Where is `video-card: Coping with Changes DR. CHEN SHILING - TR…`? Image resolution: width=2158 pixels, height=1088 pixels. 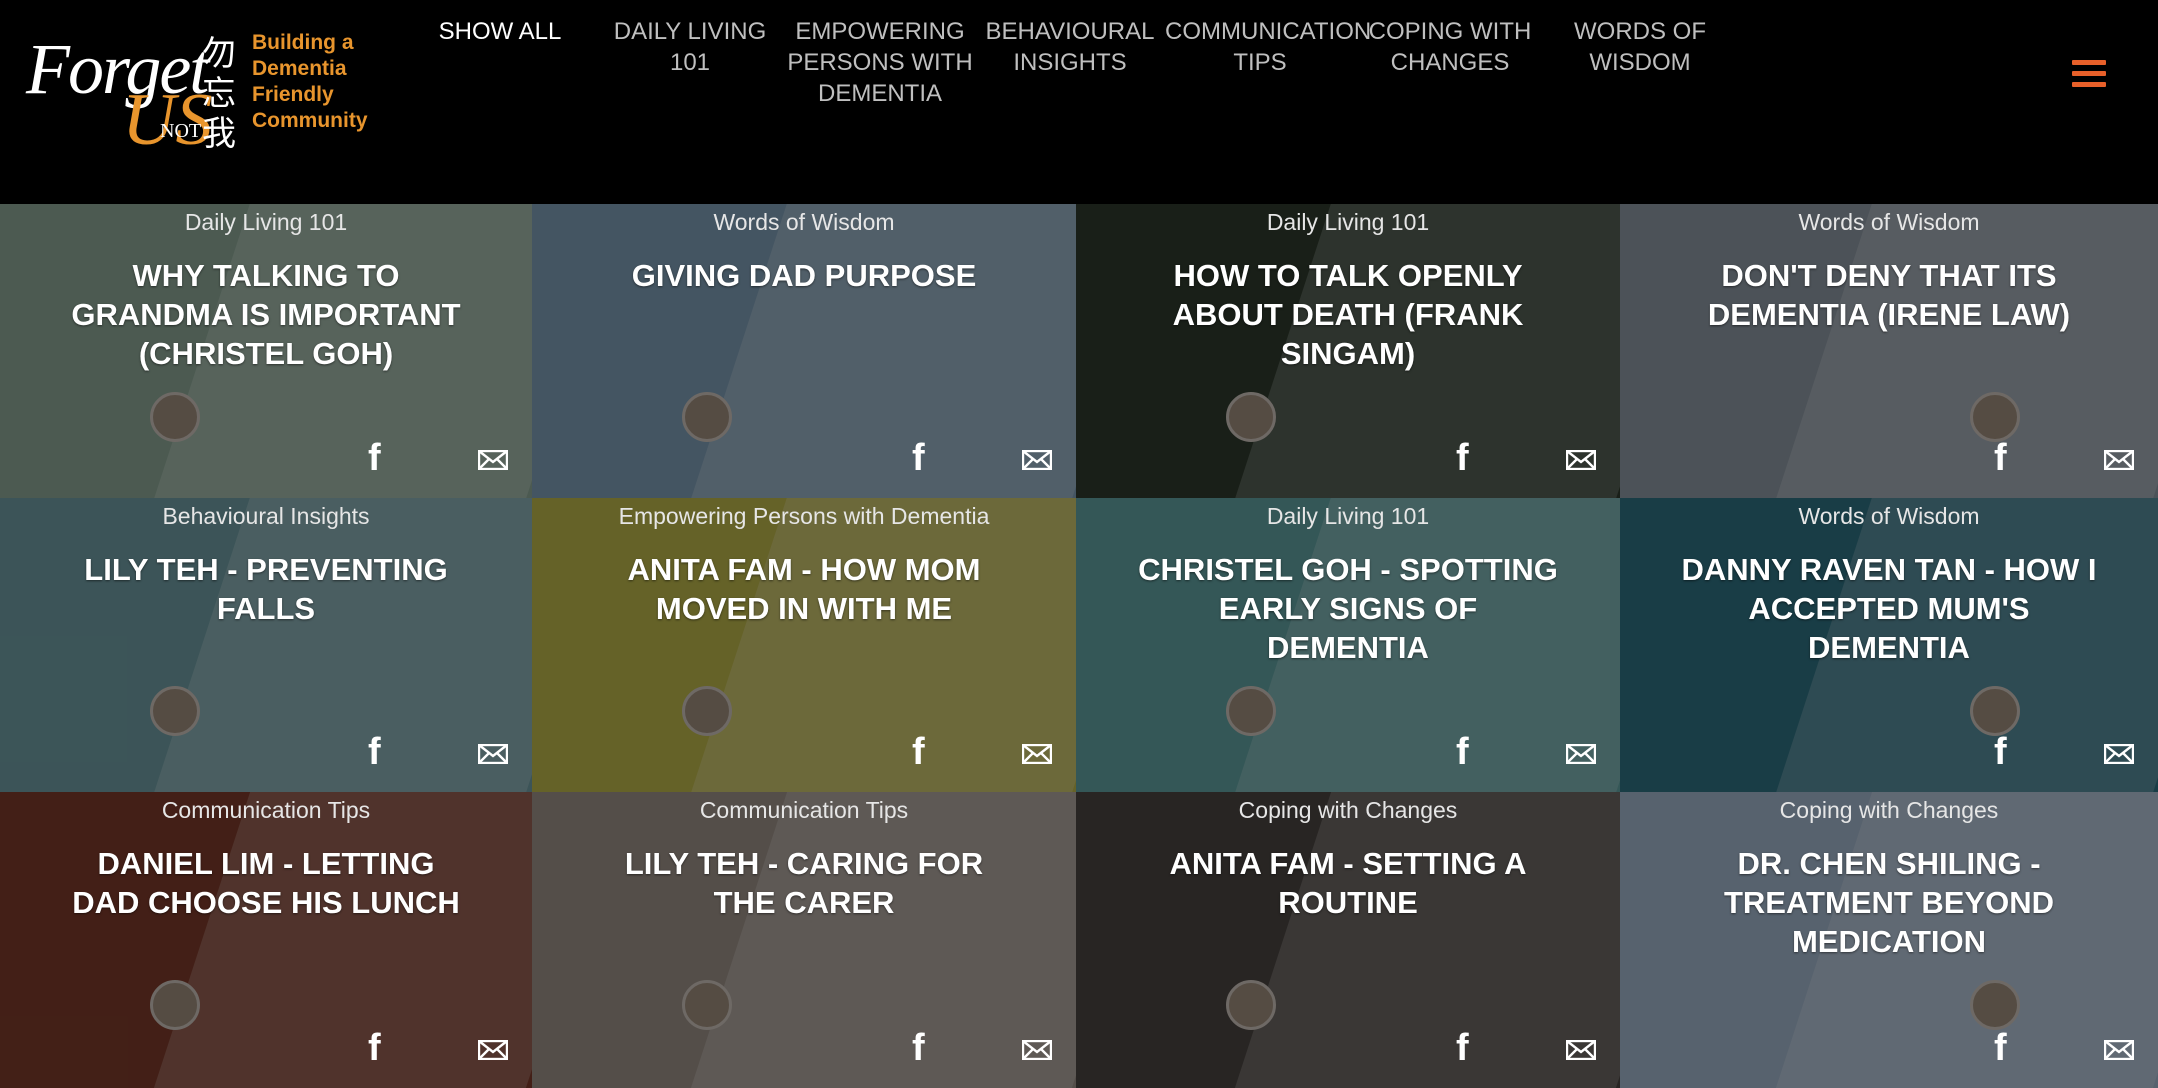 video-card: Coping with Changes DR. CHEN SHILING - TR… is located at coordinates (1889, 940).